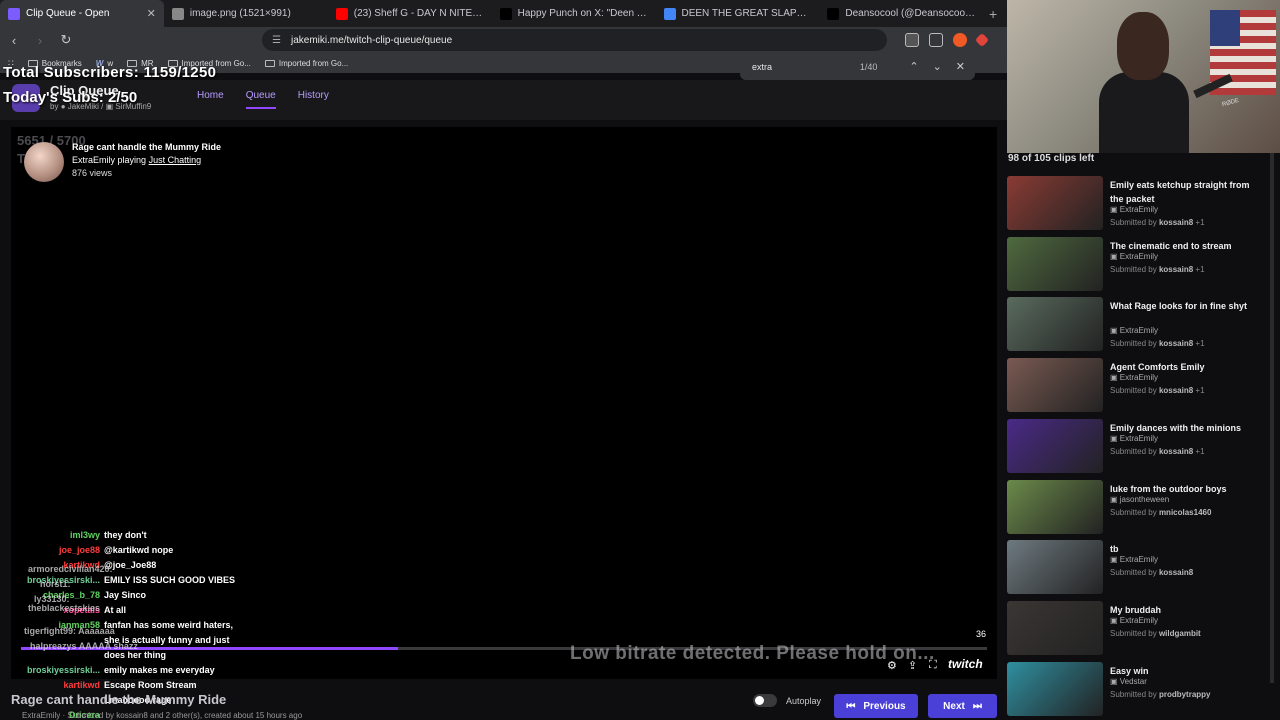 This screenshot has height=720, width=1280. Describe the element at coordinates (150, 534) in the screenshot. I see `chat-line: iml3wy they don't` at that location.